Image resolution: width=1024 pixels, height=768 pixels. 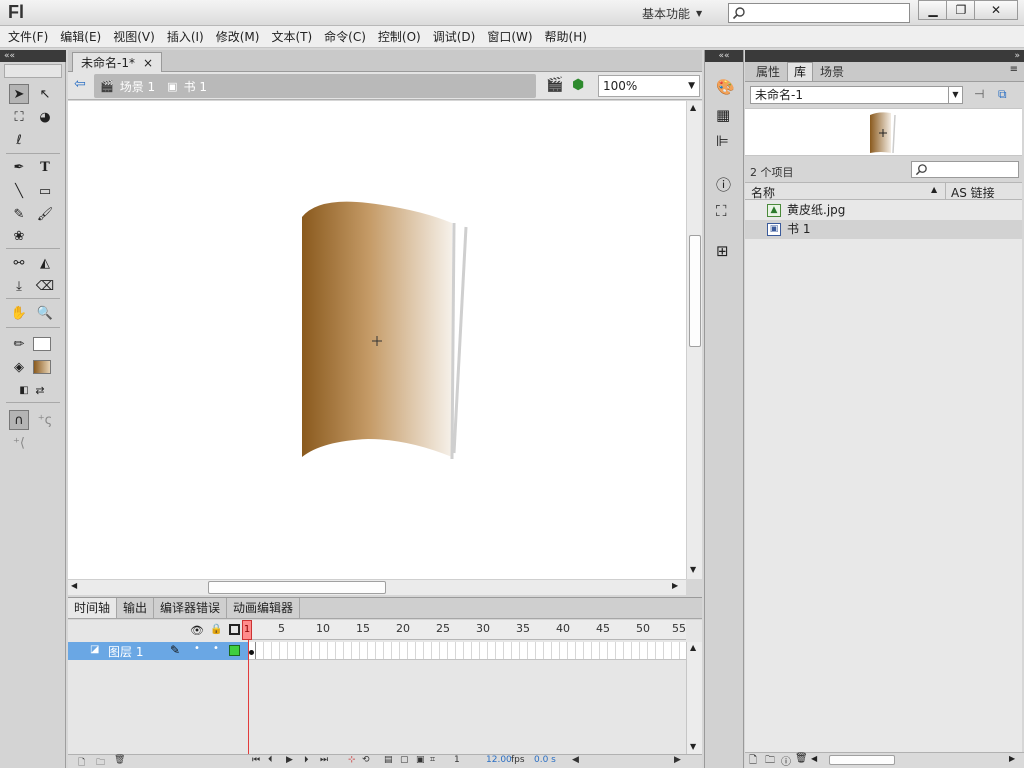 I want to click on menu-file: 文件(F), so click(x=28, y=37).